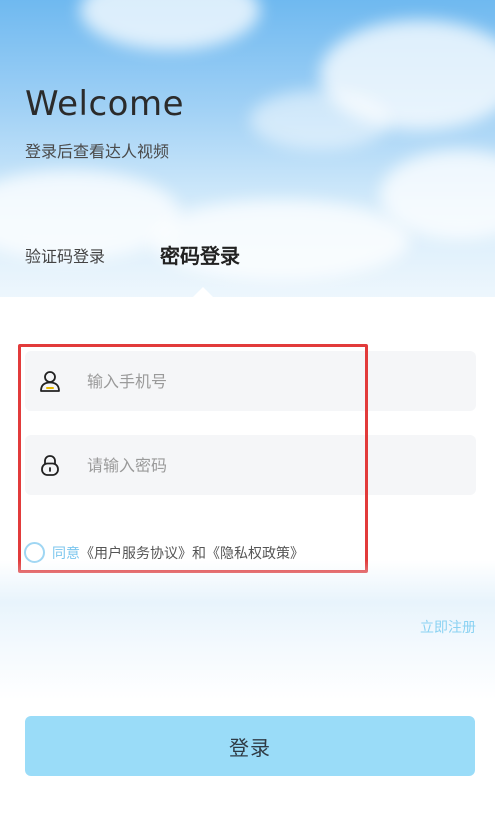 This screenshot has width=495, height=834. Describe the element at coordinates (272, 465) in the screenshot. I see `password-input` at that location.